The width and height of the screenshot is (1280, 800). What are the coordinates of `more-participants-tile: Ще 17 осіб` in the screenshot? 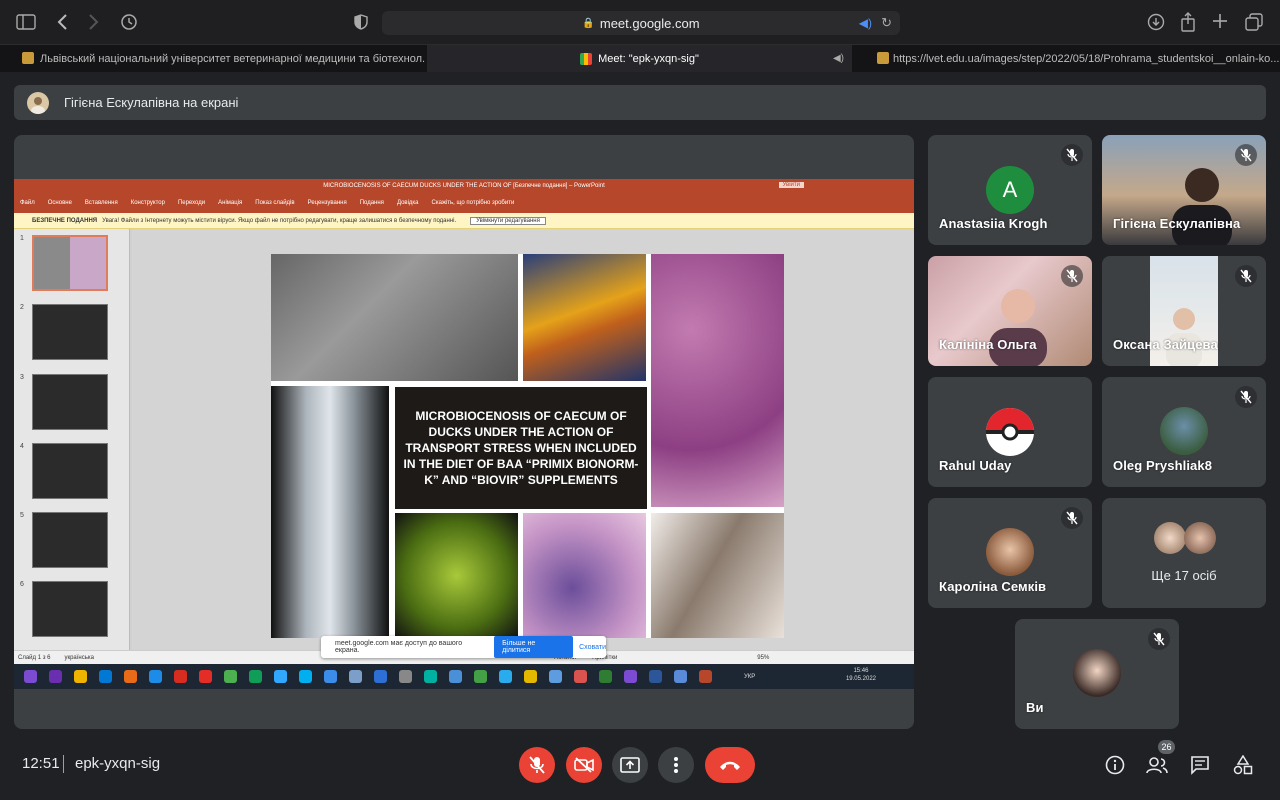 It's located at (1184, 553).